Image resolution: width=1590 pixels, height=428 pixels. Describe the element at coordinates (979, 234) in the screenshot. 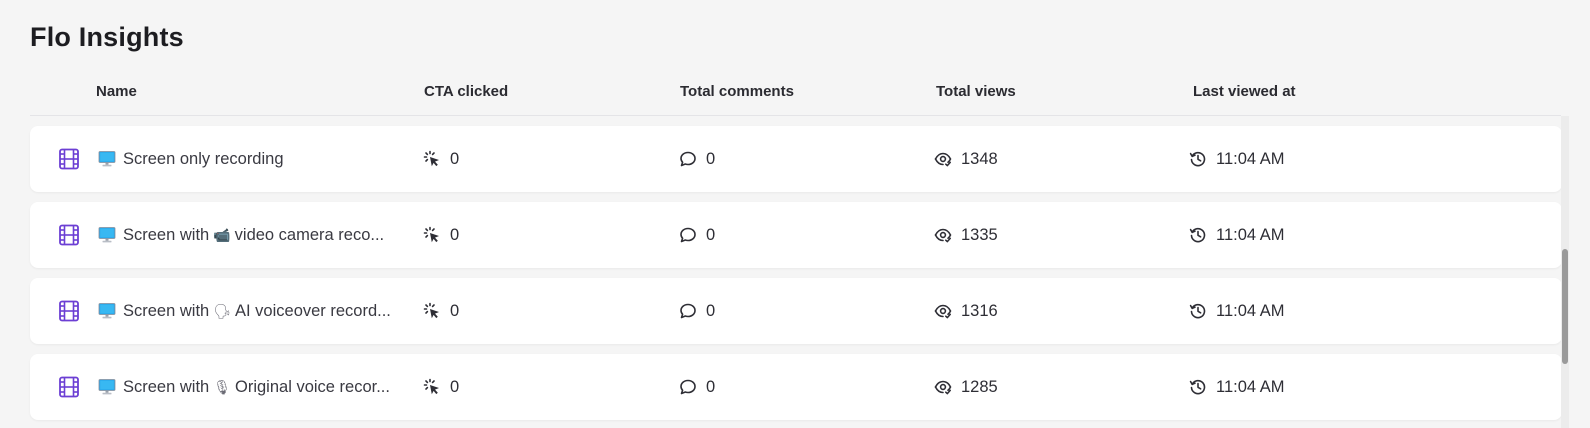

I see `total-views-value: 1335` at that location.